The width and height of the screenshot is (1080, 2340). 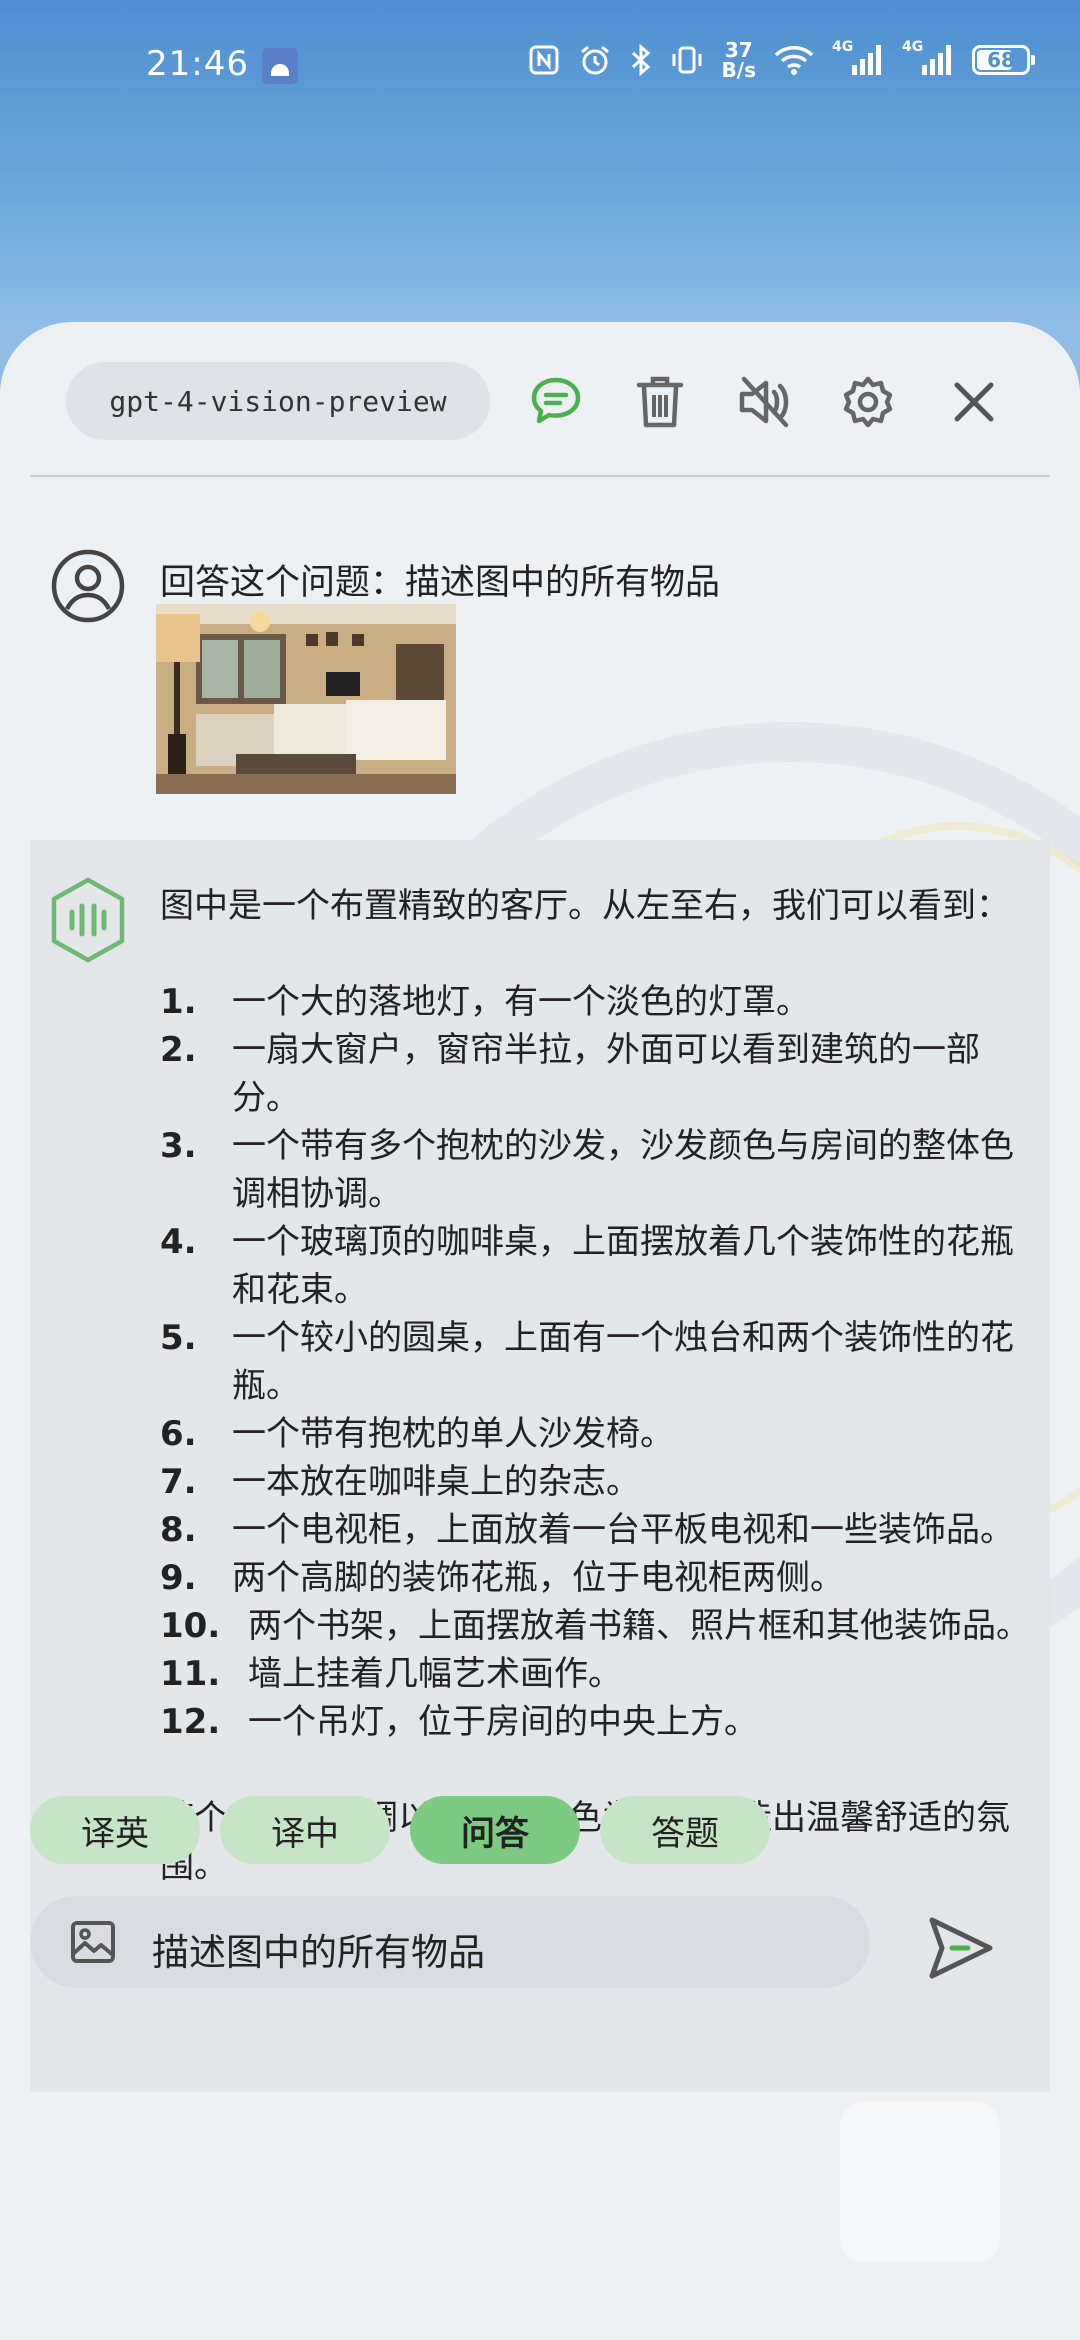 What do you see at coordinates (623, 1170) in the screenshot?
I see `item-text: 一个带有多个抱枕的沙发，沙发颜色与房间的整体色调相协调。` at bounding box center [623, 1170].